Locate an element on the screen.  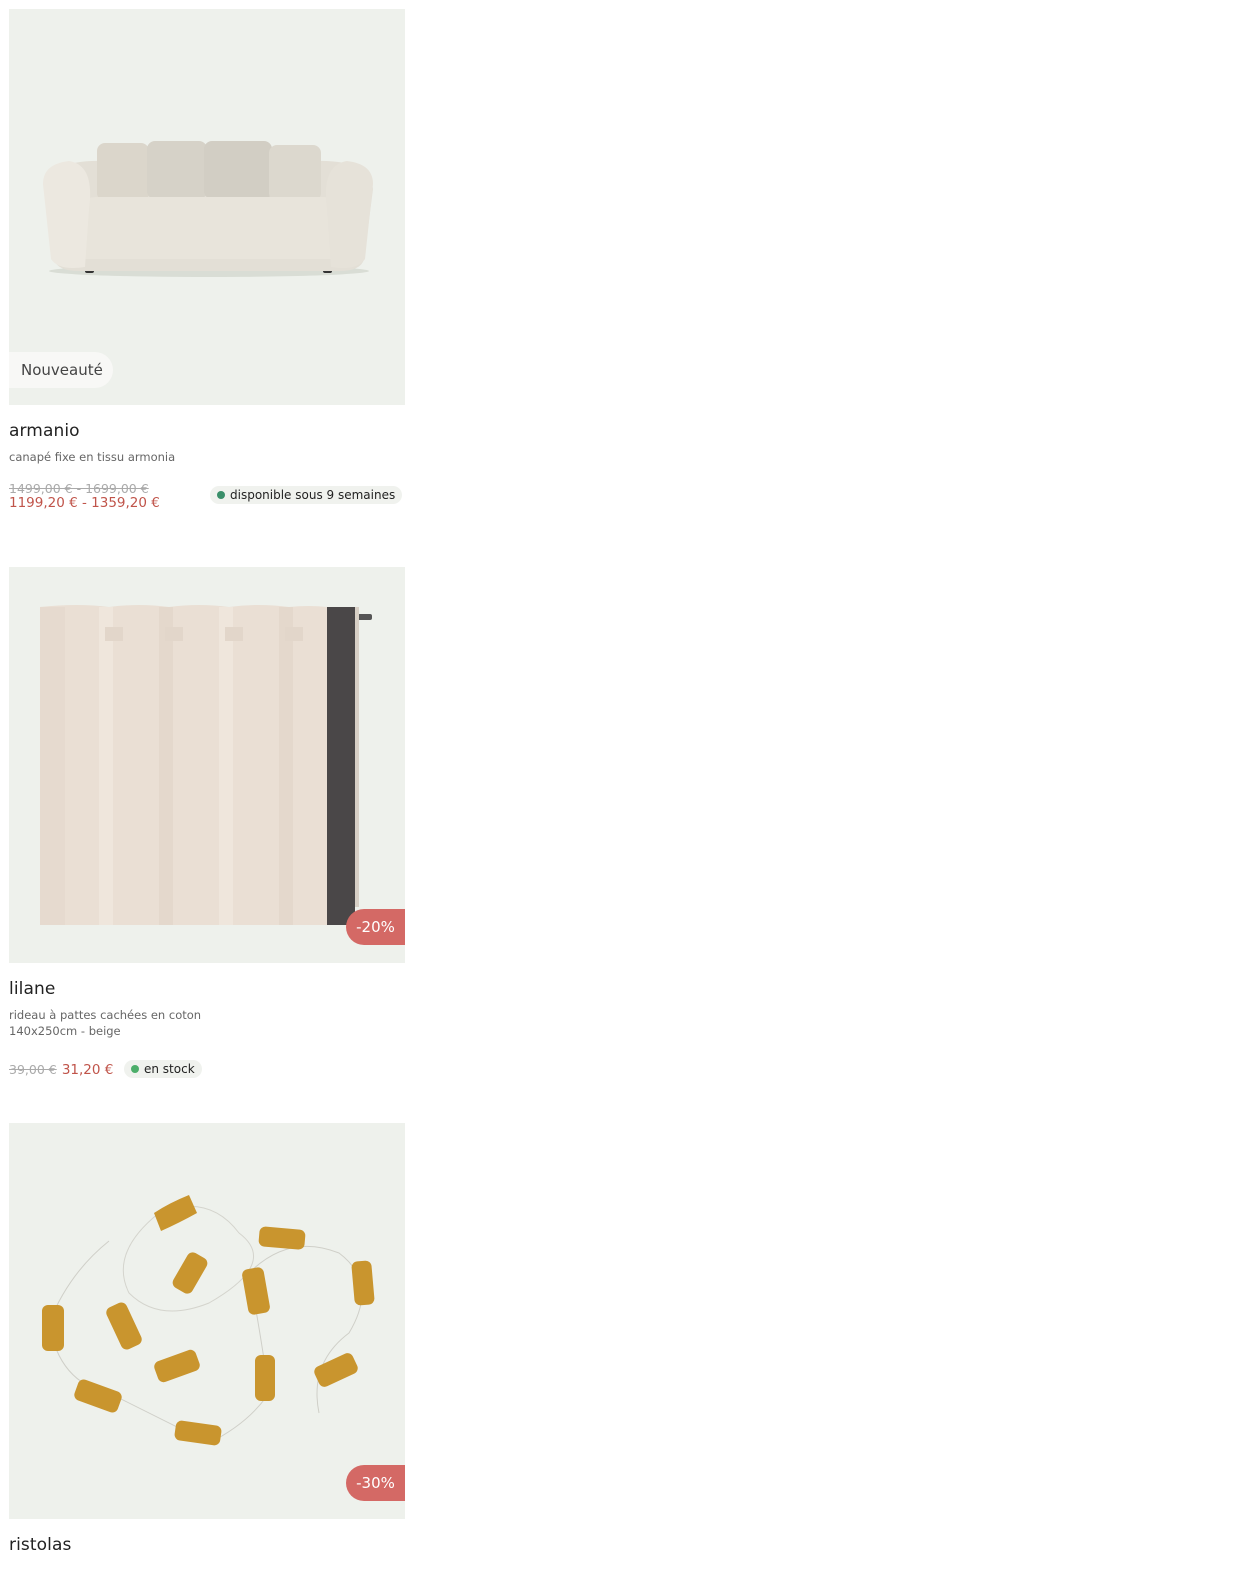
availability-badge: en stock is located at coordinates (163, 1069).